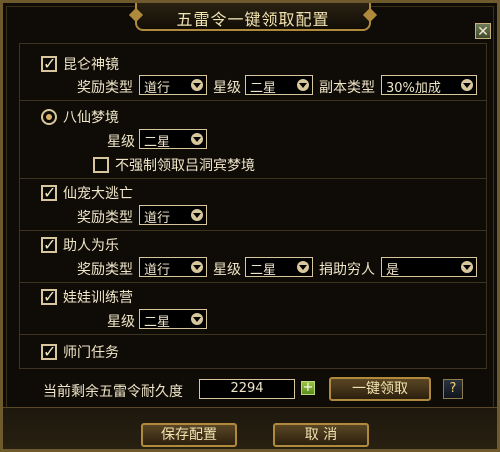  Describe the element at coordinates (429, 267) in the screenshot. I see `zhuren-donate-select: 是` at that location.